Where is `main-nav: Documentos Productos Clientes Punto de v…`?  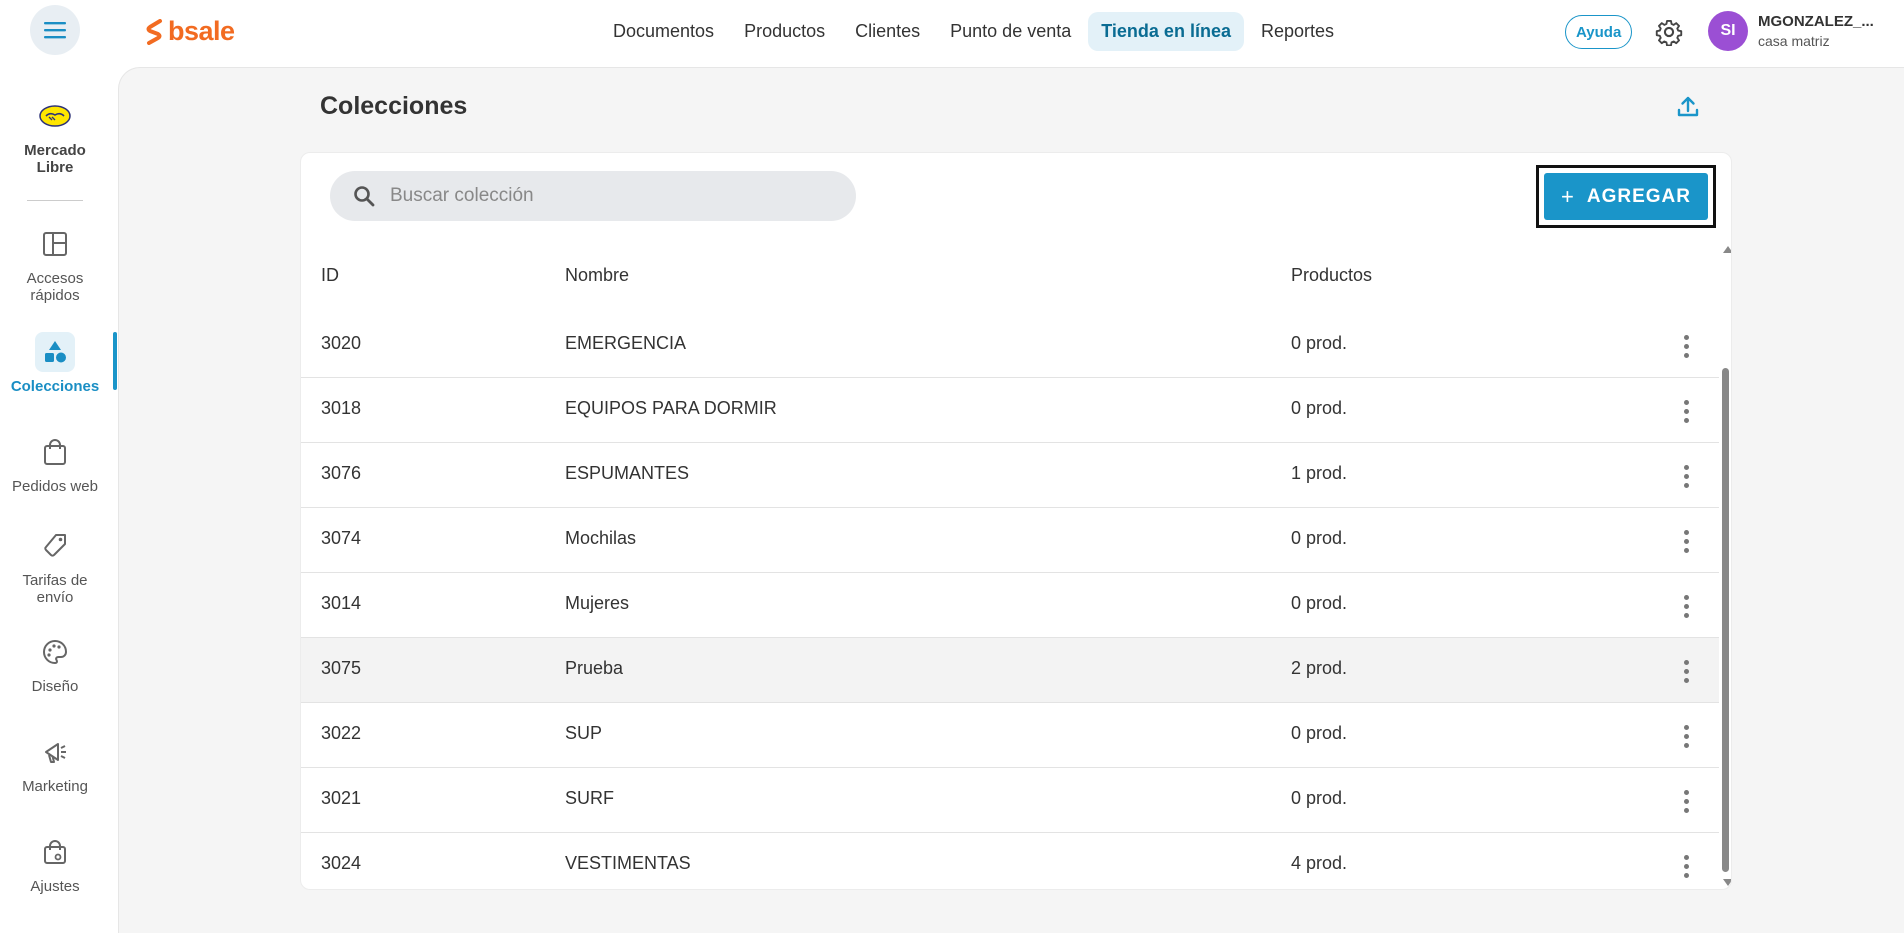
main-nav: Documentos Productos Clientes Punto de v… is located at coordinates (973, 31).